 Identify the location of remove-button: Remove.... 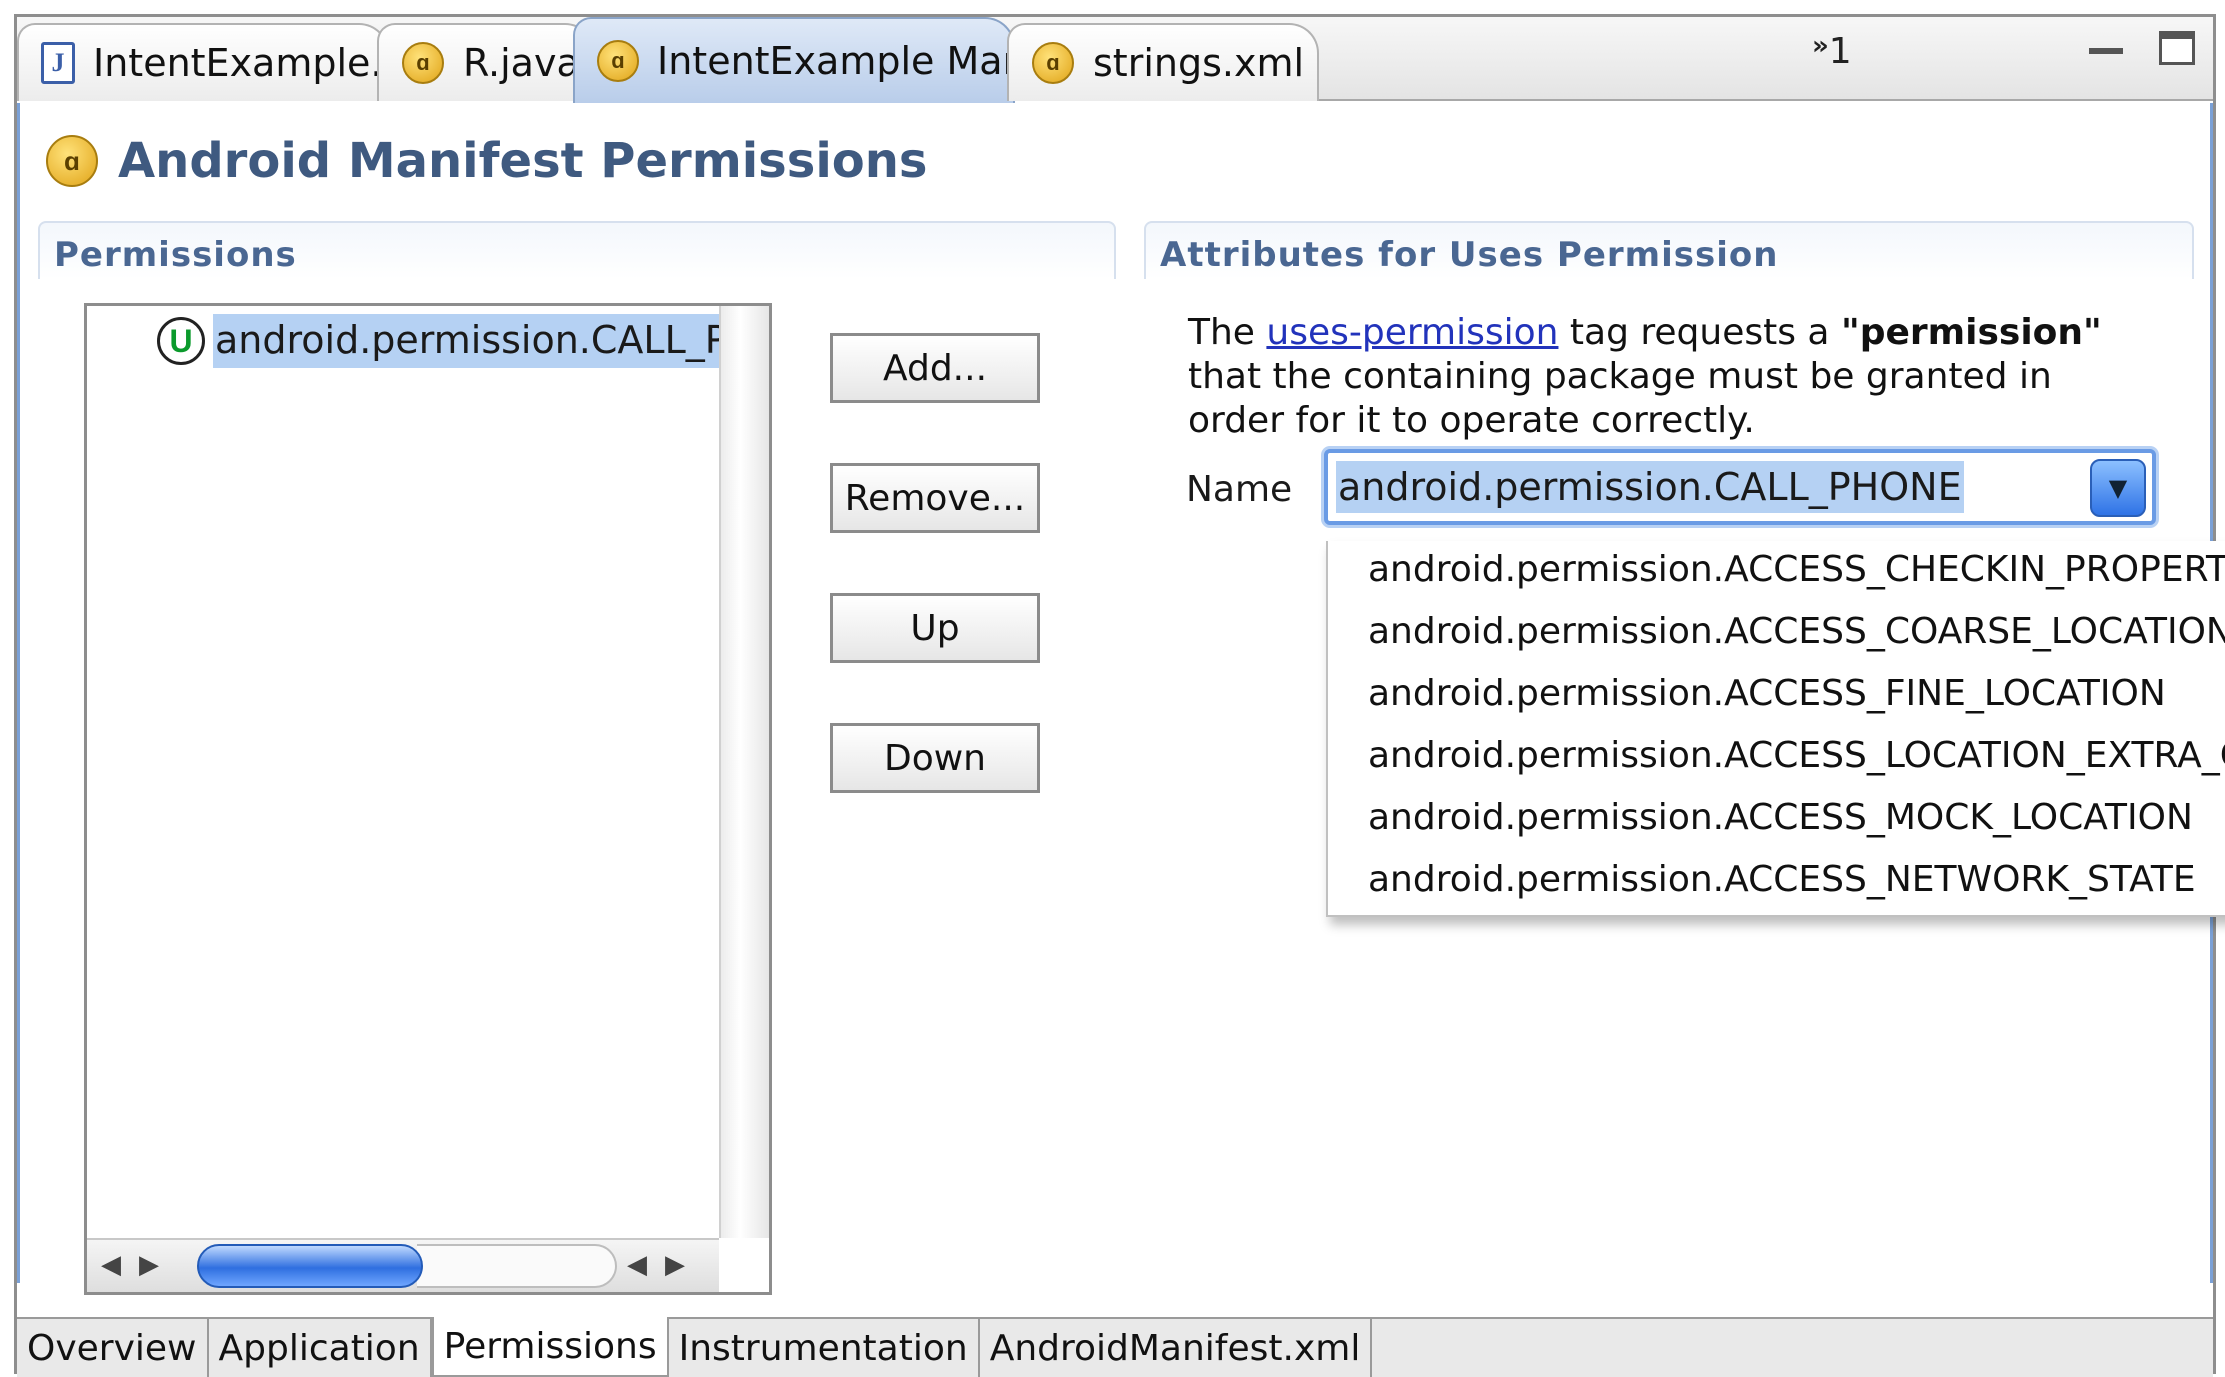
(935, 498).